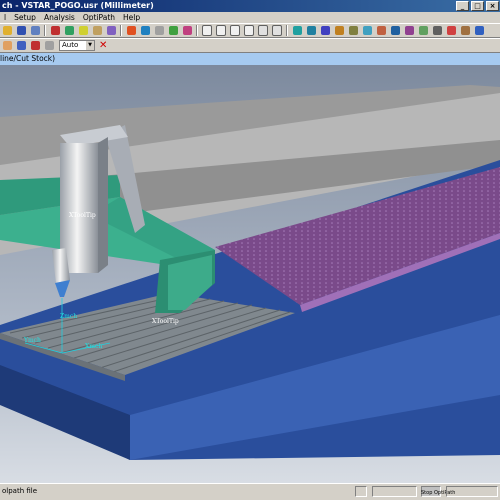  I want to click on control-icon, so click(159, 31).